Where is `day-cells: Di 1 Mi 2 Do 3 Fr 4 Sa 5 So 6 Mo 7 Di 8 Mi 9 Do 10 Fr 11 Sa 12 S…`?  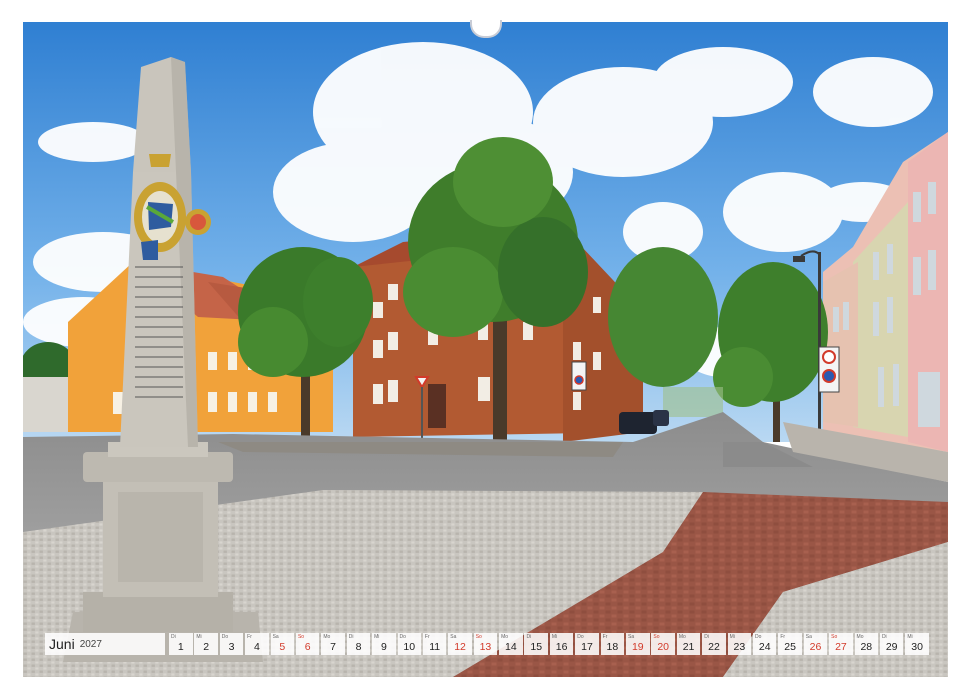 day-cells: Di 1 Mi 2 Do 3 Fr 4 Sa 5 So 6 Mo 7 Di 8 Mi 9 Do 10 Fr 11 Sa 12 S… is located at coordinates (550, 644).